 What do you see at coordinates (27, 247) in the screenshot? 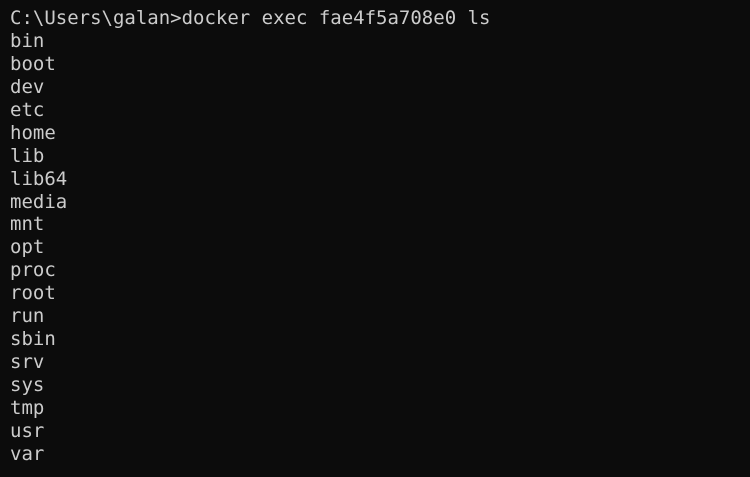
I see `output-line: opt` at bounding box center [27, 247].